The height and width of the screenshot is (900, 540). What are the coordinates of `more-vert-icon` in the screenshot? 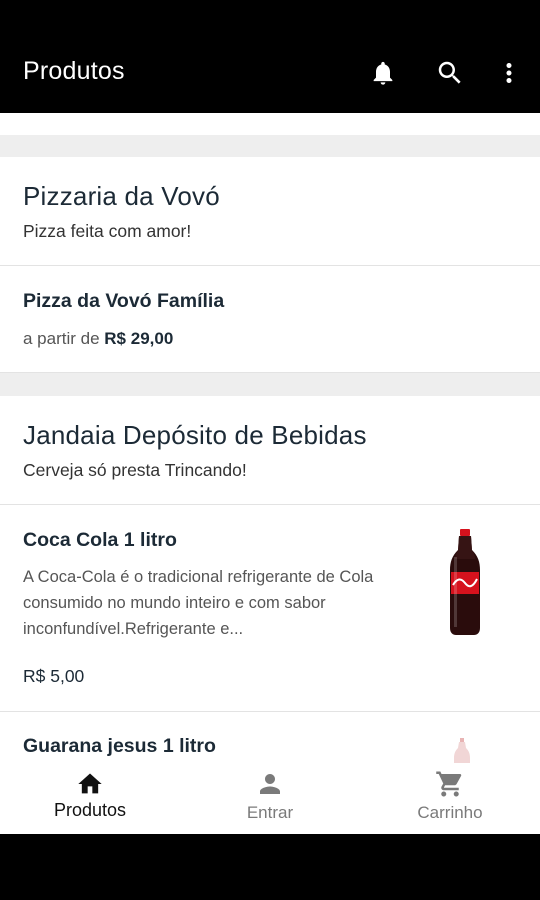 It's located at (509, 73).